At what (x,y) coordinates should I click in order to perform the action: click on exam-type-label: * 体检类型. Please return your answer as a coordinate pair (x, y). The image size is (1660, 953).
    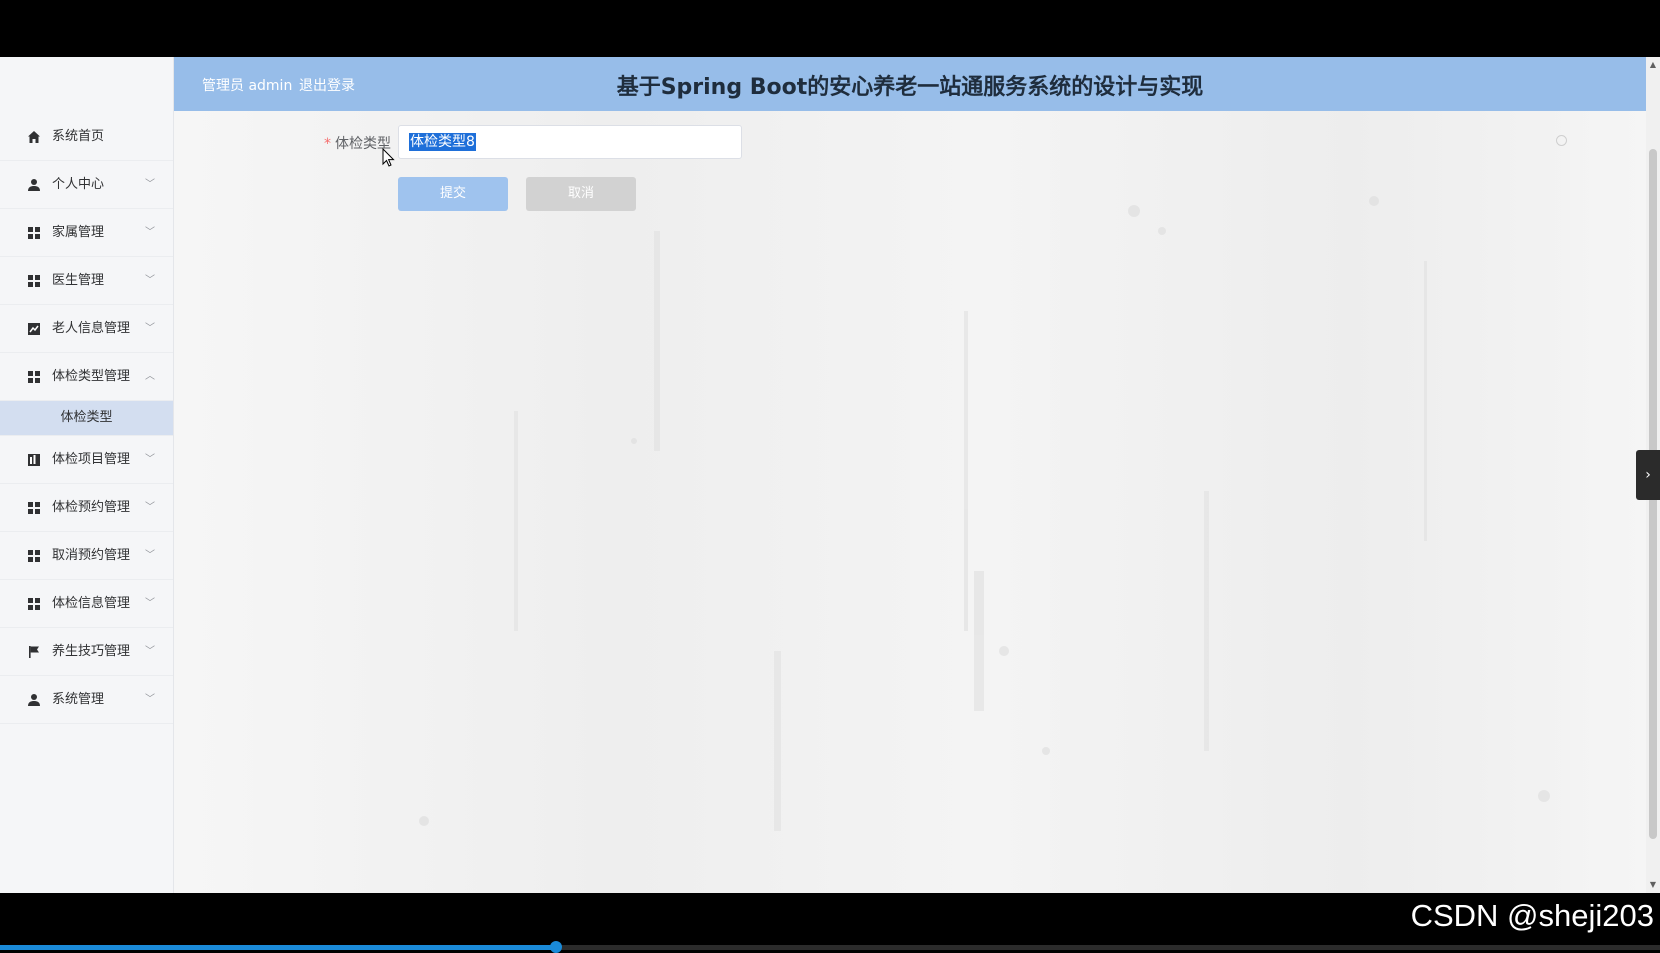
    Looking at the image, I should click on (357, 143).